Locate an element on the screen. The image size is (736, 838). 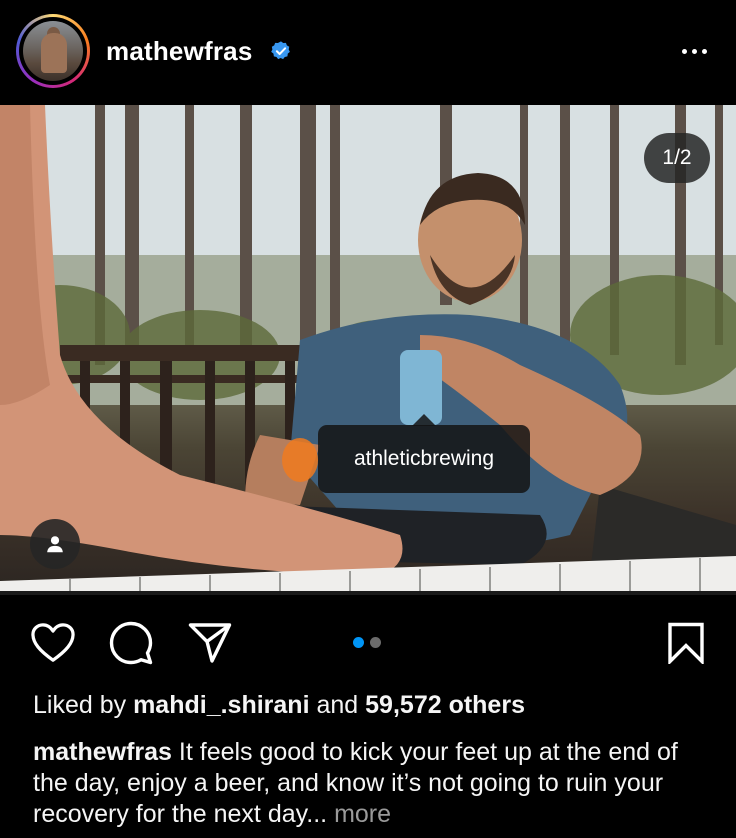
more-options-icon is located at coordinates (694, 51).